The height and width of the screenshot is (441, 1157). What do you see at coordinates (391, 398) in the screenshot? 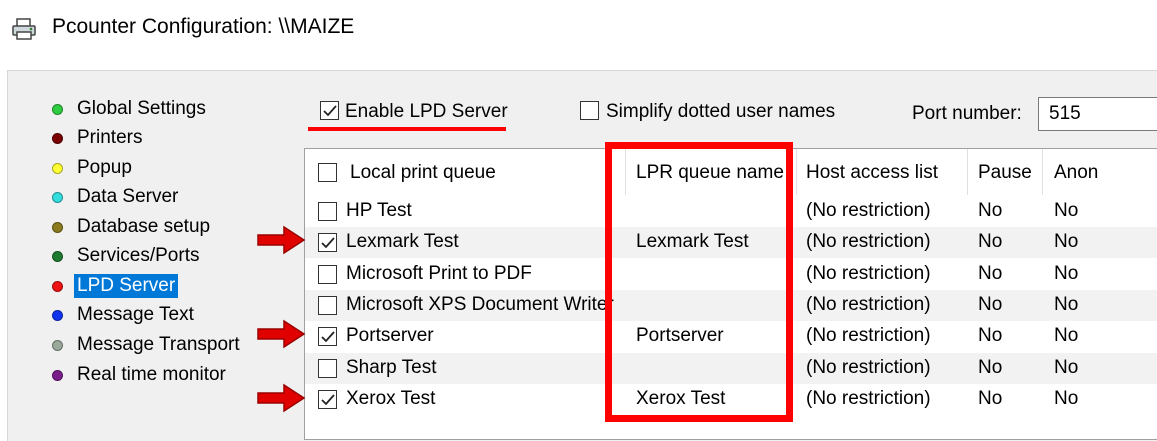
I see `queue-name-cell: Xerox Test` at bounding box center [391, 398].